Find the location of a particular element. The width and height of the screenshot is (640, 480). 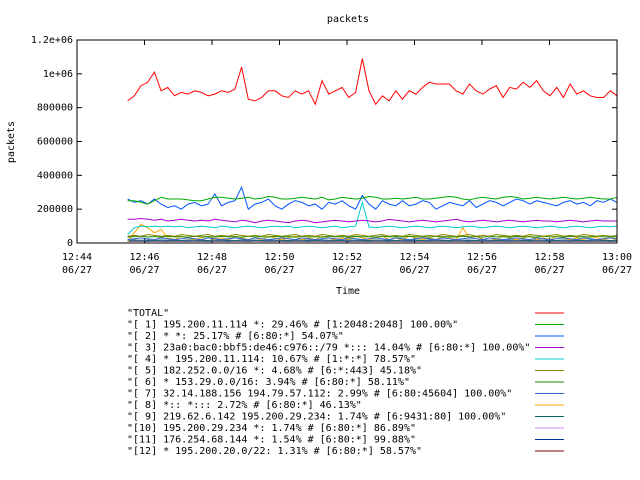

y-tick-label: 0 is located at coordinates (70, 243).